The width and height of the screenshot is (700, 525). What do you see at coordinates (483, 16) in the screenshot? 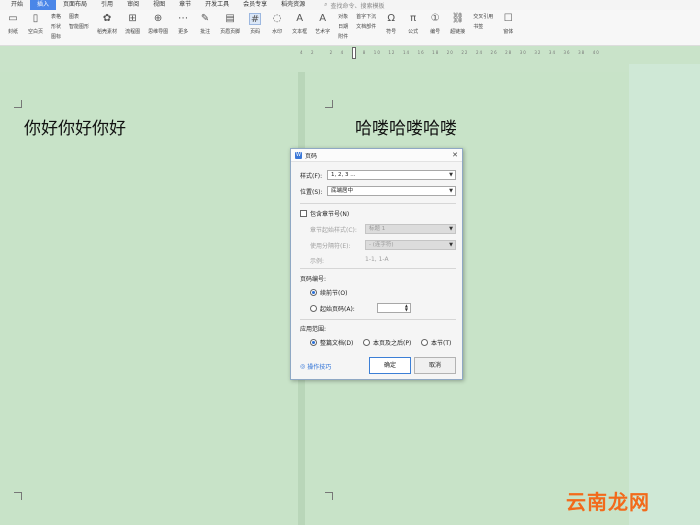
I see `ribbon-small-button: 交叉引用` at bounding box center [483, 16].